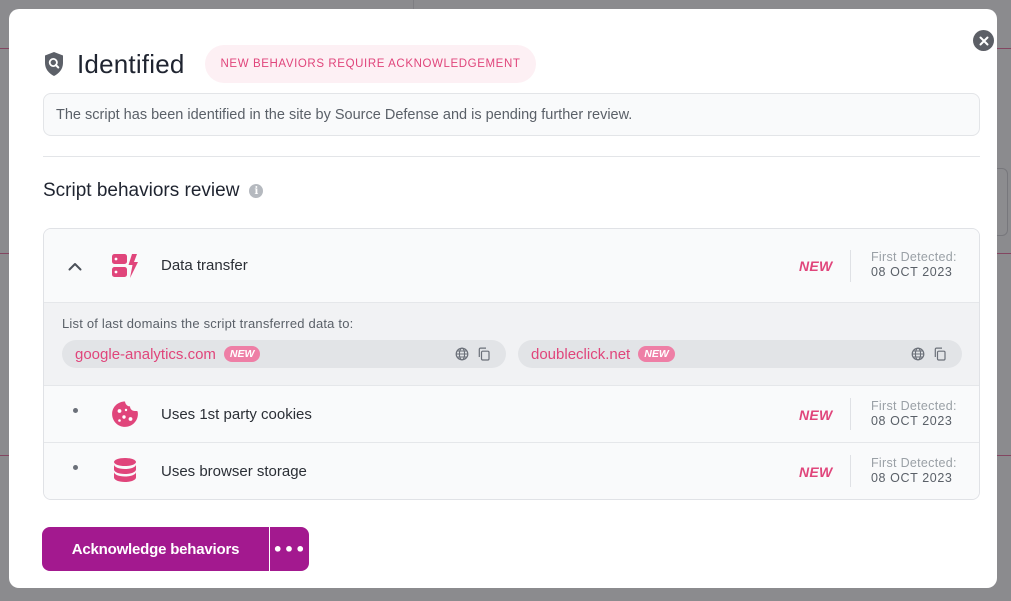 The height and width of the screenshot is (601, 1011). I want to click on behavior-label: Data transfer, so click(204, 265).